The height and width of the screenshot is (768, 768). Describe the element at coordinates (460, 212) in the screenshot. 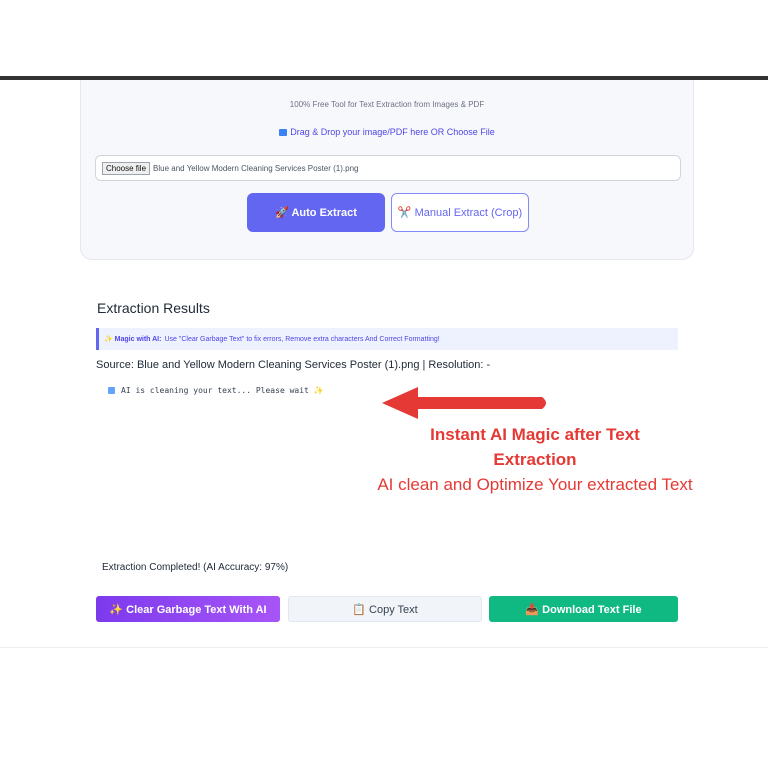

I see `manual-extract-button: ✂️ Manual Extract (Crop)` at that location.